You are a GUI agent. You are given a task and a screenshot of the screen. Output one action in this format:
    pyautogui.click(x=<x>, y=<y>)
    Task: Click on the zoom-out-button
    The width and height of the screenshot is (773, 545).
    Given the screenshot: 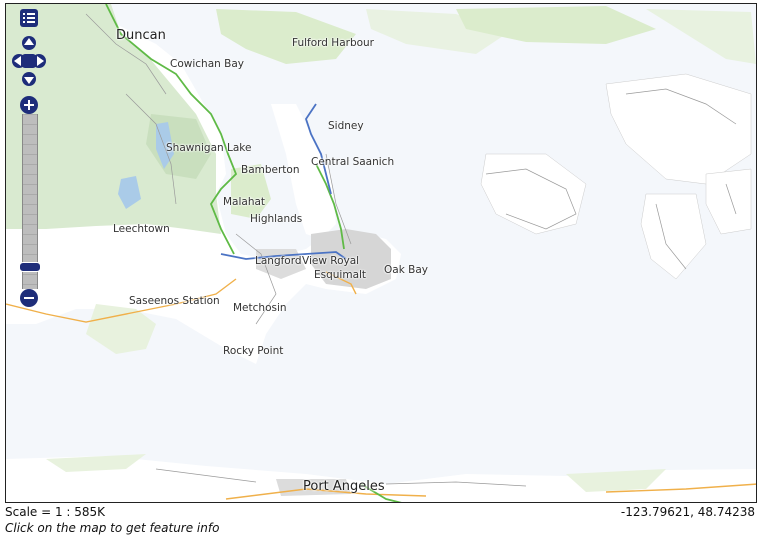 What is the action you would take?
    pyautogui.click(x=29, y=298)
    